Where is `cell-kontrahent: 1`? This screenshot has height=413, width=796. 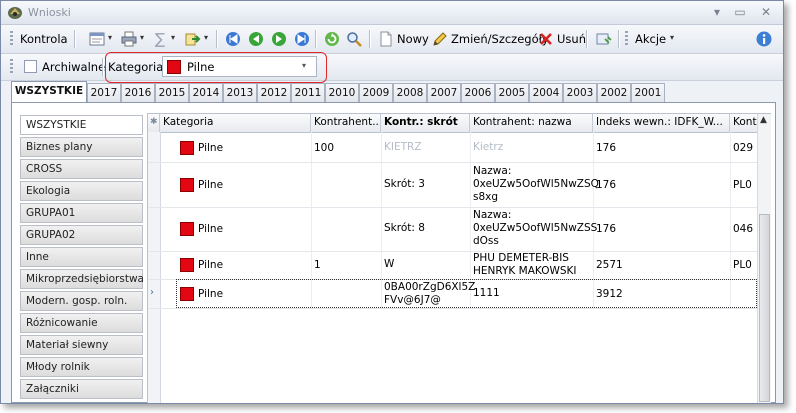
cell-kontrahent: 1 is located at coordinates (317, 265).